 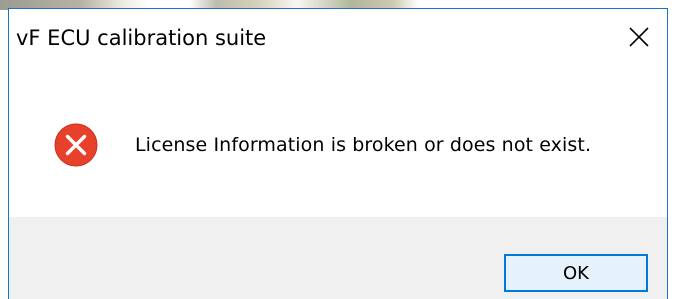 What do you see at coordinates (141, 38) in the screenshot?
I see `dialog-title: vF ECU calibration suite` at bounding box center [141, 38].